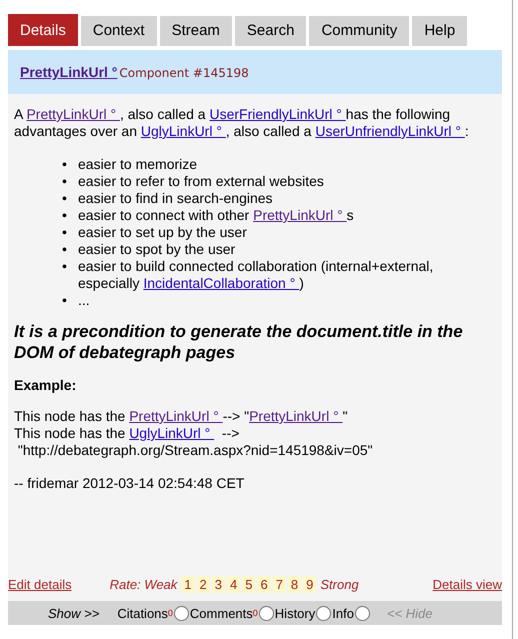 The image size is (518, 639). Describe the element at coordinates (203, 584) in the screenshot. I see `rating-option: 2` at that location.